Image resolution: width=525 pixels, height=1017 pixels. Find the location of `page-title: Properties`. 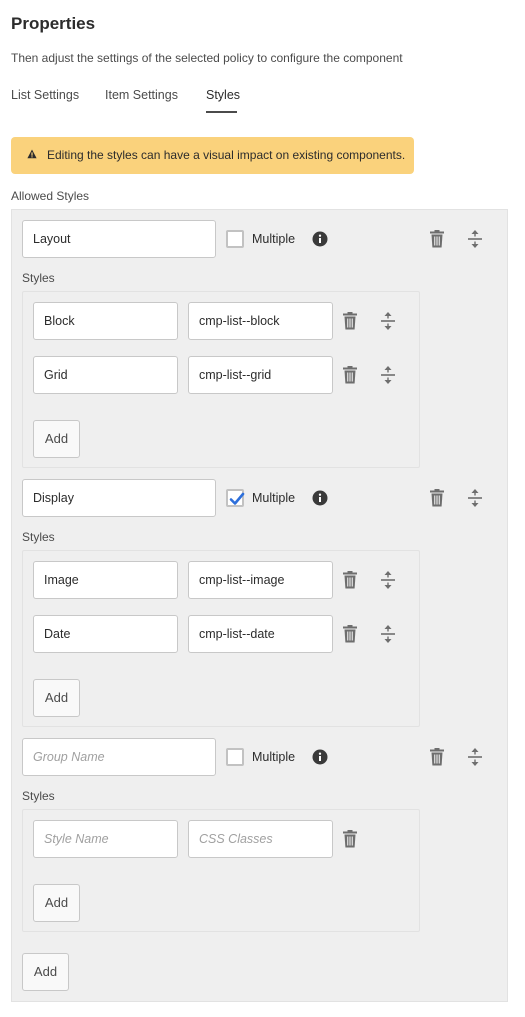

page-title: Properties is located at coordinates (53, 23).